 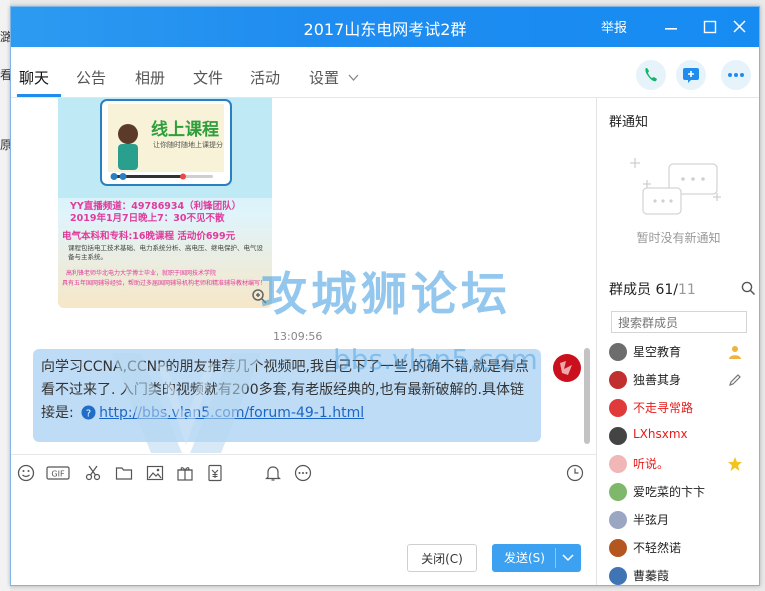 I want to click on chat-scrollbar, so click(x=587, y=275).